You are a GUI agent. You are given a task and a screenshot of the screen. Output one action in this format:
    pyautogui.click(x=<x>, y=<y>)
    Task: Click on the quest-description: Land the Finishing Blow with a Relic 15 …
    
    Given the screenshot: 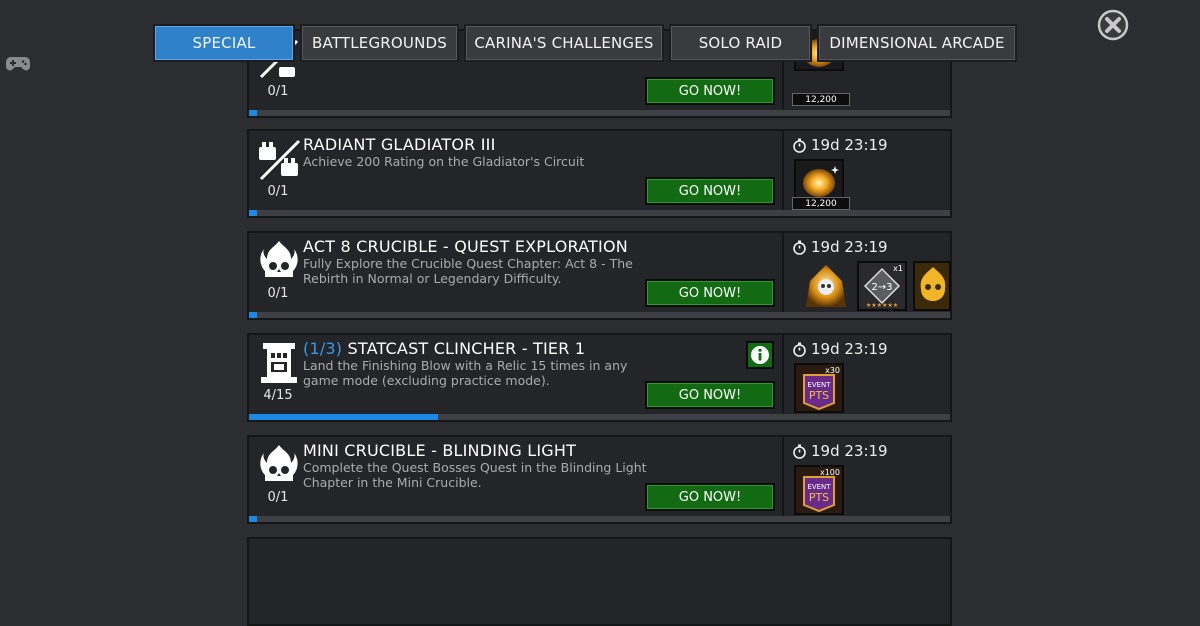 What is the action you would take?
    pyautogui.click(x=465, y=373)
    